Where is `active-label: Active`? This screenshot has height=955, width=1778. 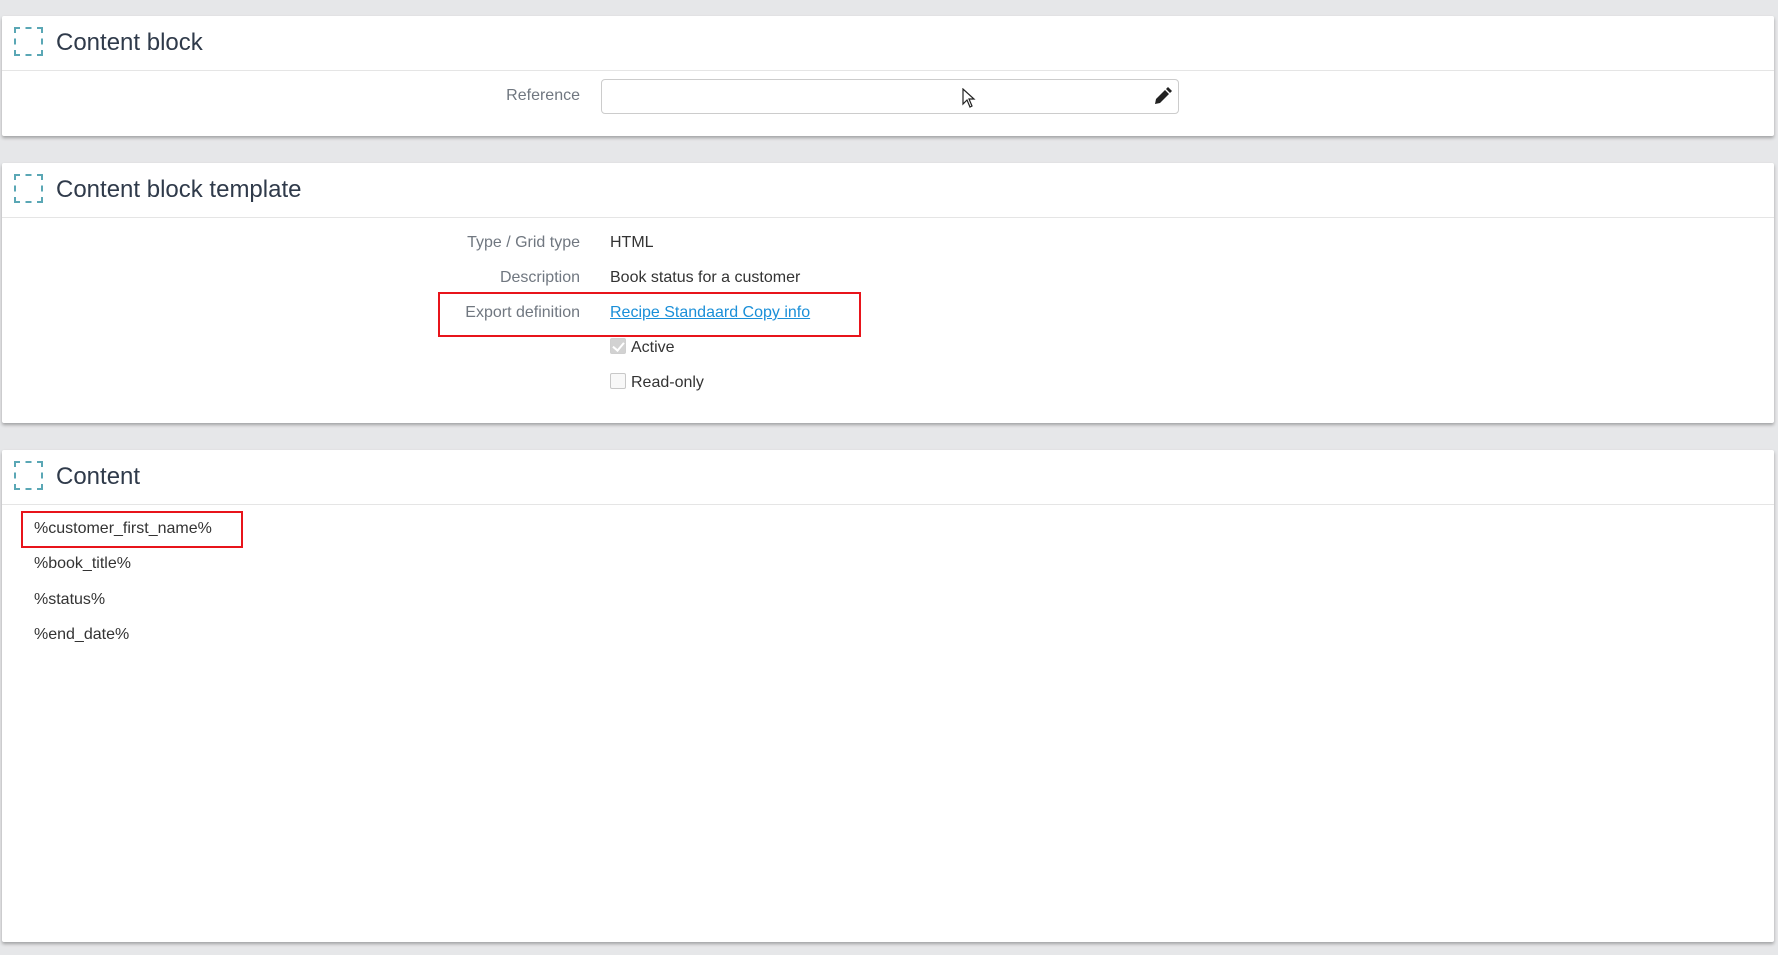
active-label: Active is located at coordinates (653, 347).